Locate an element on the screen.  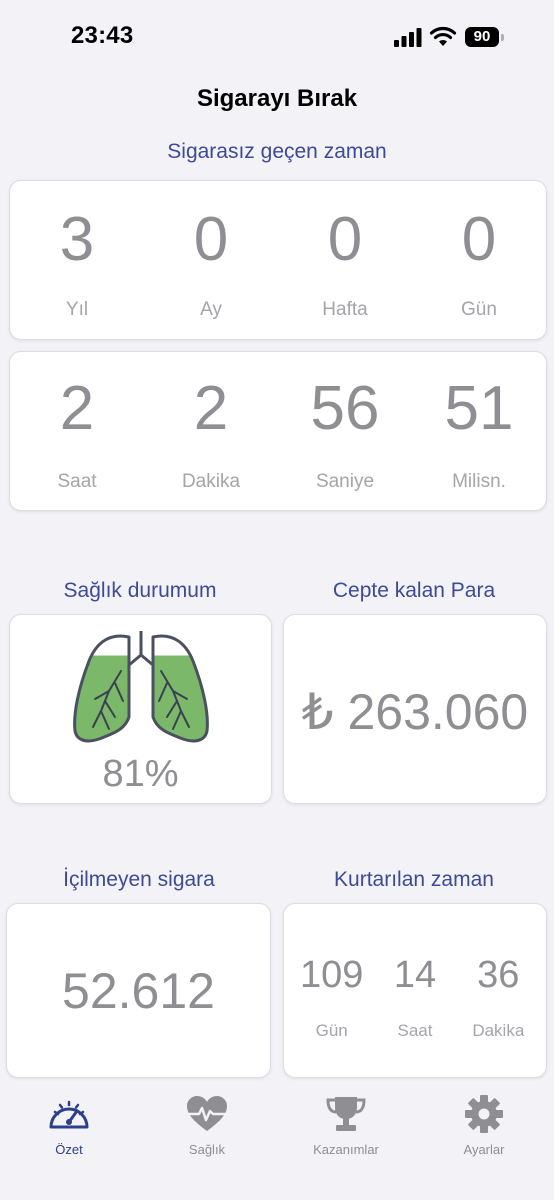
lungs-icon is located at coordinates (141, 687).